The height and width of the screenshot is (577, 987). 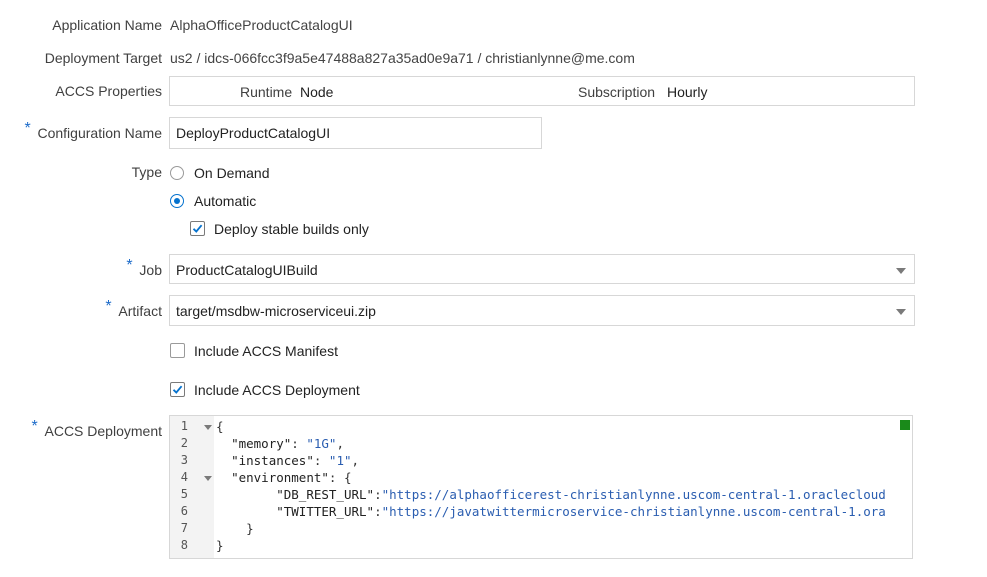 What do you see at coordinates (103, 58) in the screenshot?
I see `deployment-target-label: Deployment Target` at bounding box center [103, 58].